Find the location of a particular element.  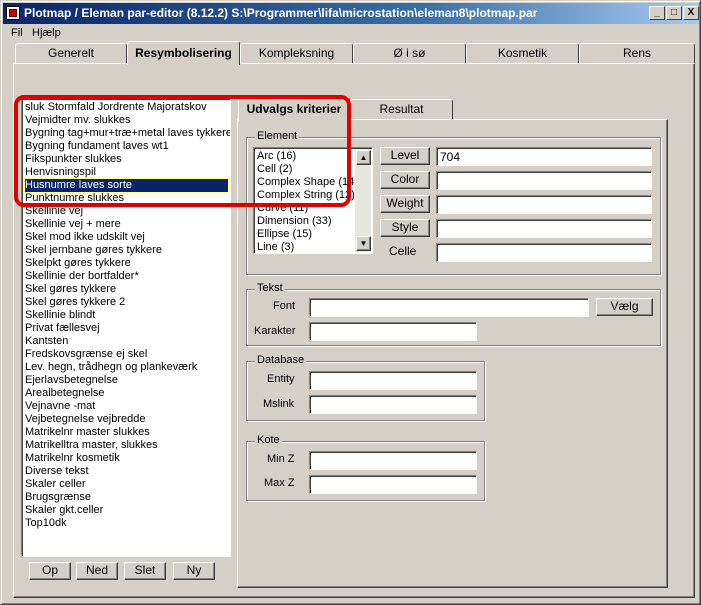

list-item: Lev. hegn, trådhegn og plankeværk is located at coordinates (111, 367).